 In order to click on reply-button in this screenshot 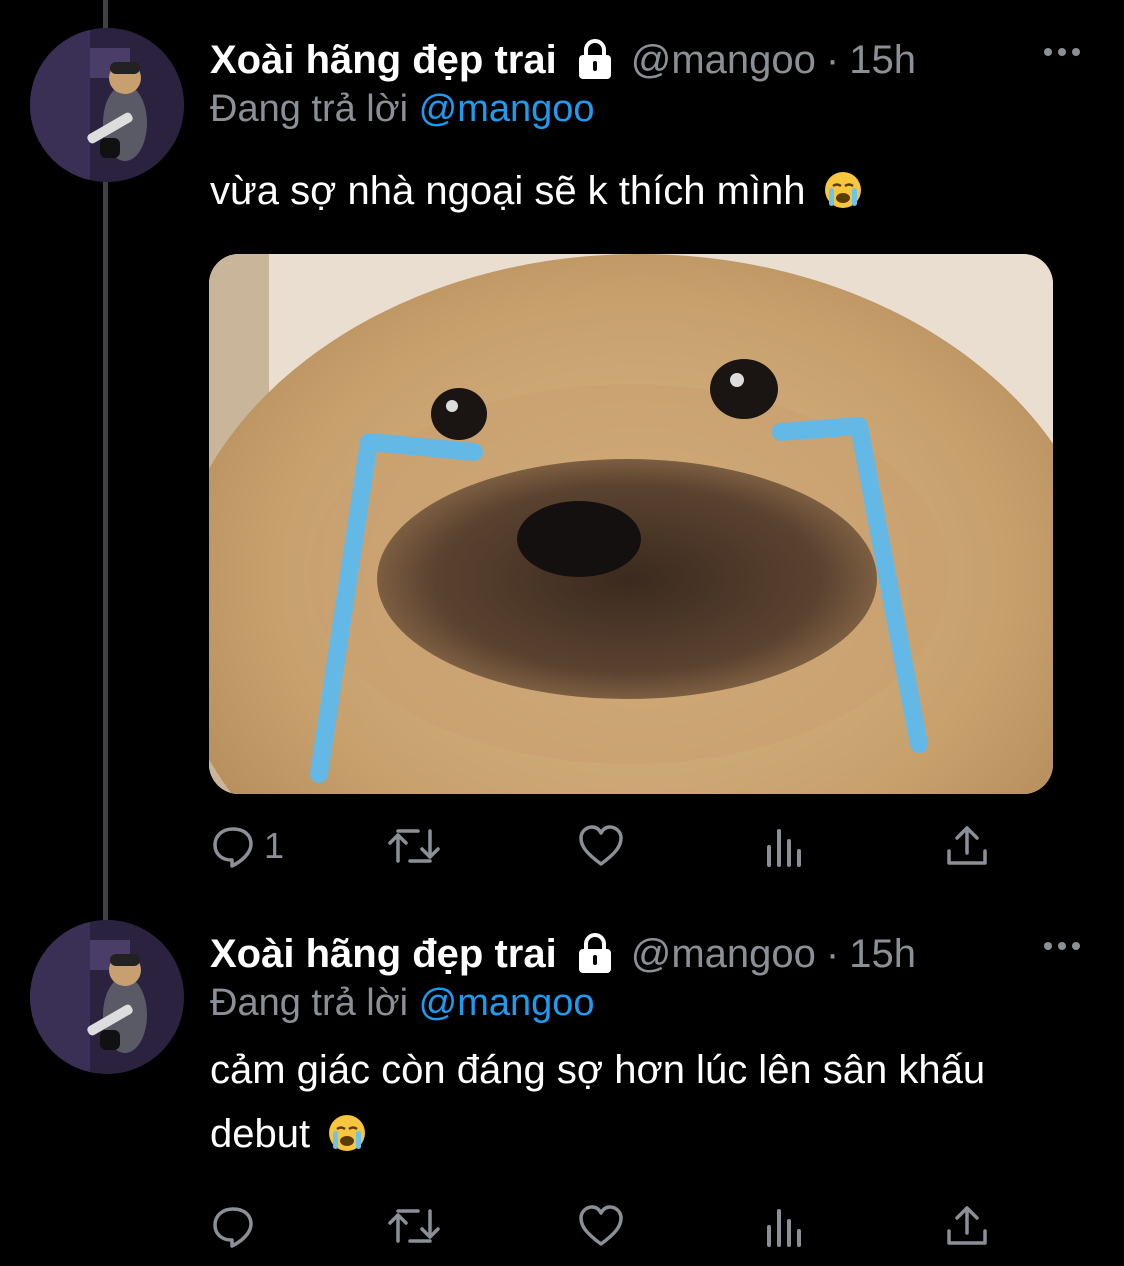, I will do `click(237, 1226)`.